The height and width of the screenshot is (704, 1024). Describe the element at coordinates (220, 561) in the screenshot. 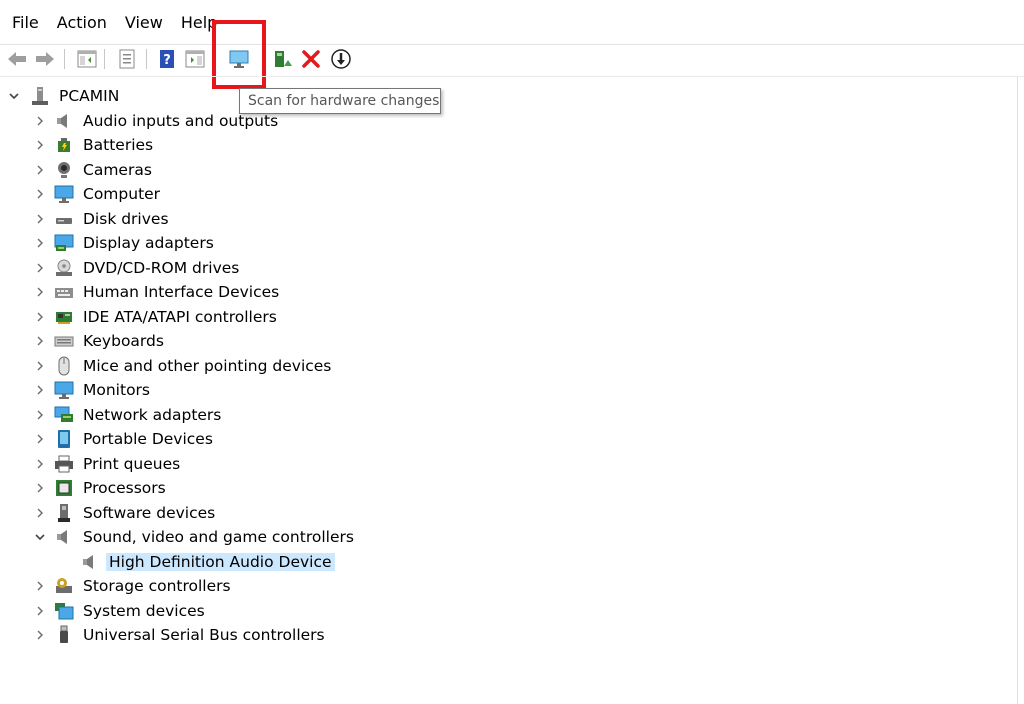

I see `device-label: High Definition Audio Device` at that location.